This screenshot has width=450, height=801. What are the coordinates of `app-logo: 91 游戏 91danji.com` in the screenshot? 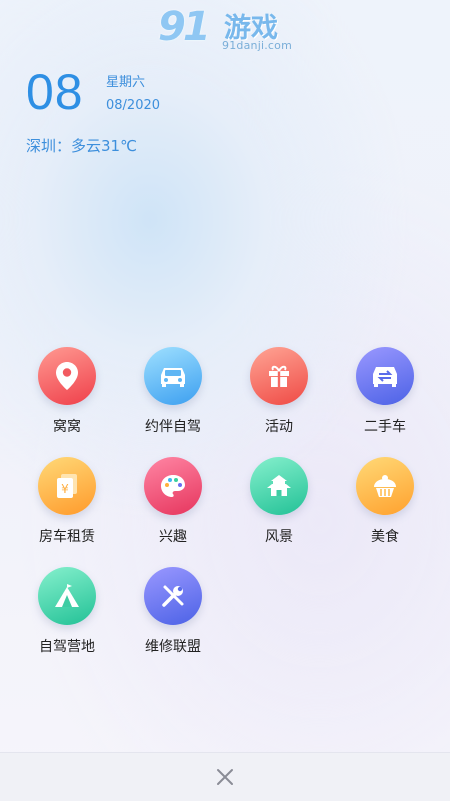 It's located at (226, 29).